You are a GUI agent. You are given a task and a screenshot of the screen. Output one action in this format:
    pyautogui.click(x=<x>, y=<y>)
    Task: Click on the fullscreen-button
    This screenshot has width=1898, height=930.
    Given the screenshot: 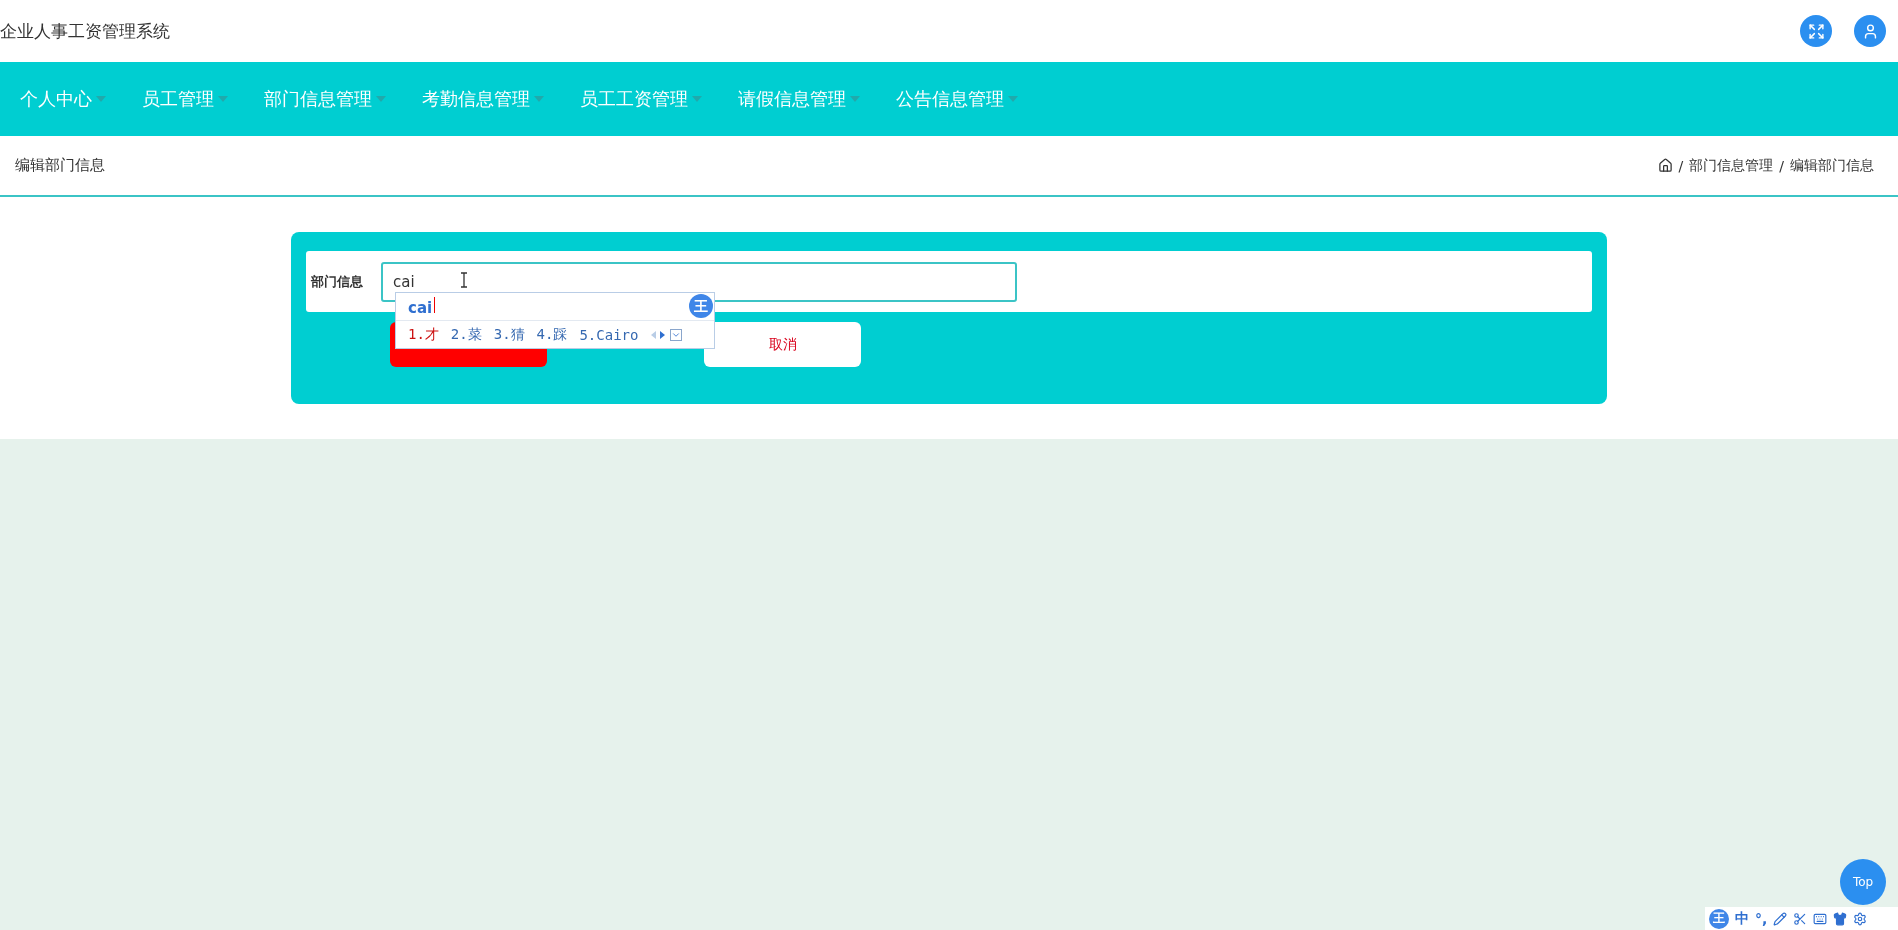 What is the action you would take?
    pyautogui.click(x=1816, y=31)
    